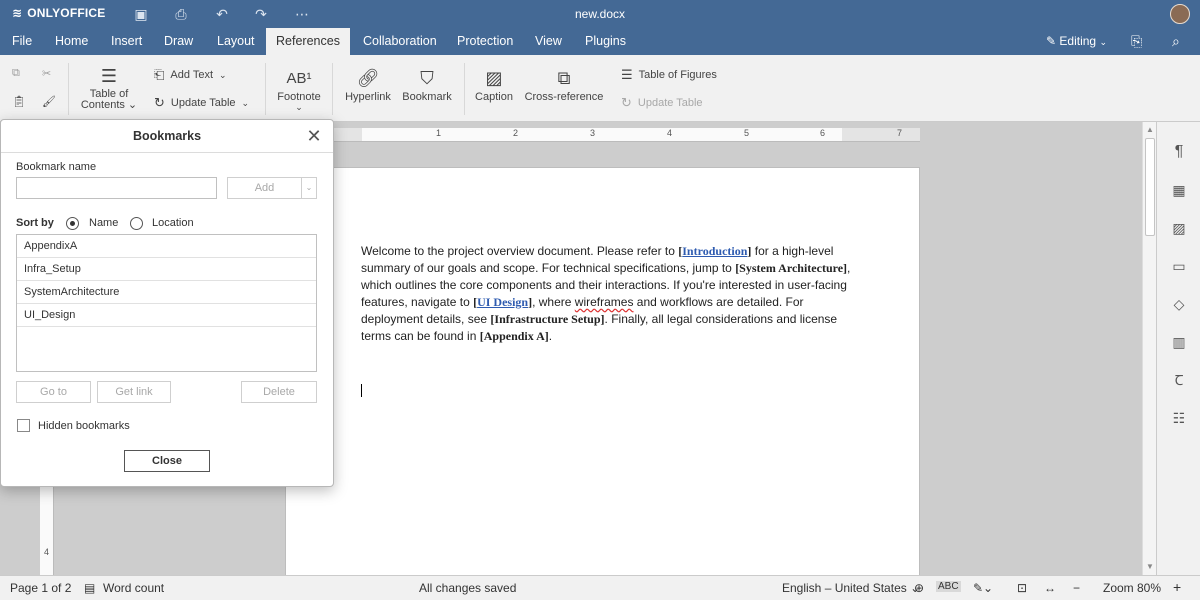  I want to click on sort-location-label: Location, so click(173, 223).